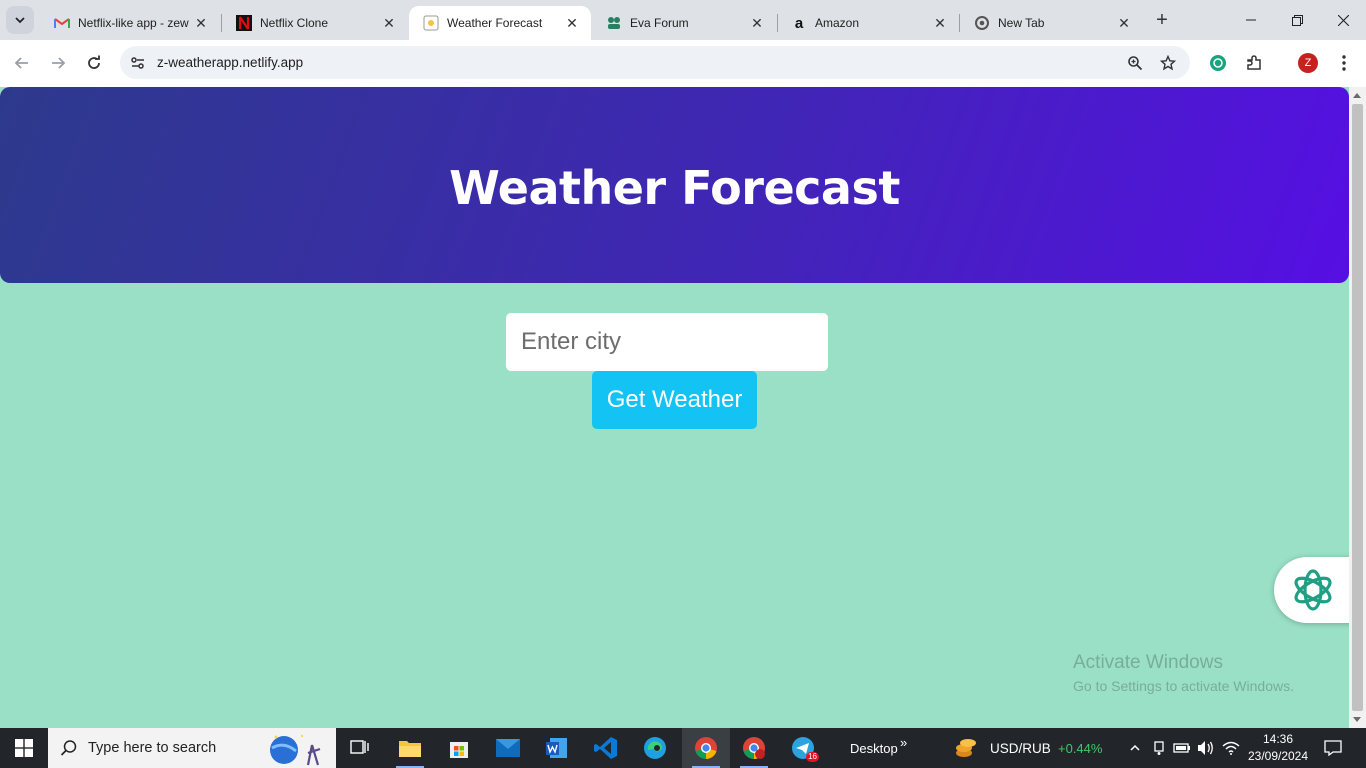  I want to click on forum-icon, so click(614, 23).